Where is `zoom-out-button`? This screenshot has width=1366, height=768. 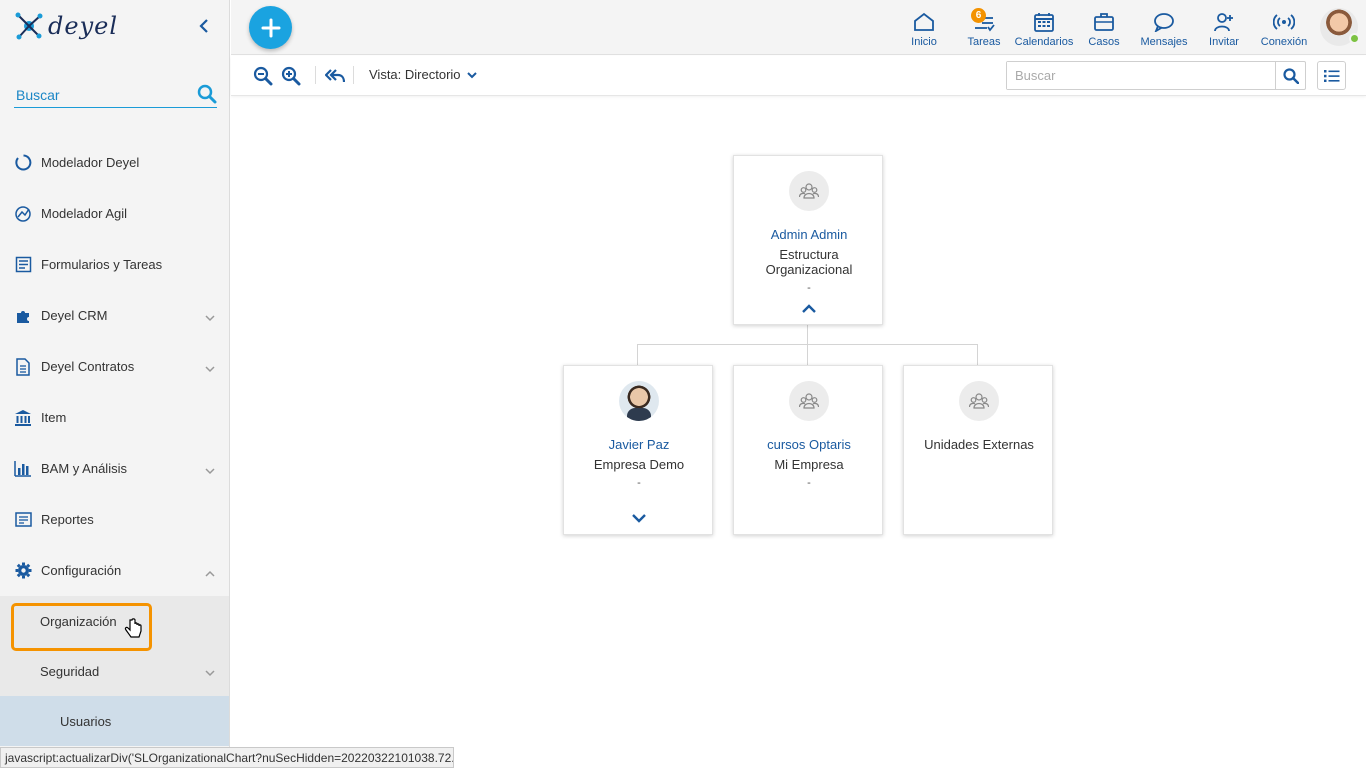
zoom-out-button is located at coordinates (263, 76).